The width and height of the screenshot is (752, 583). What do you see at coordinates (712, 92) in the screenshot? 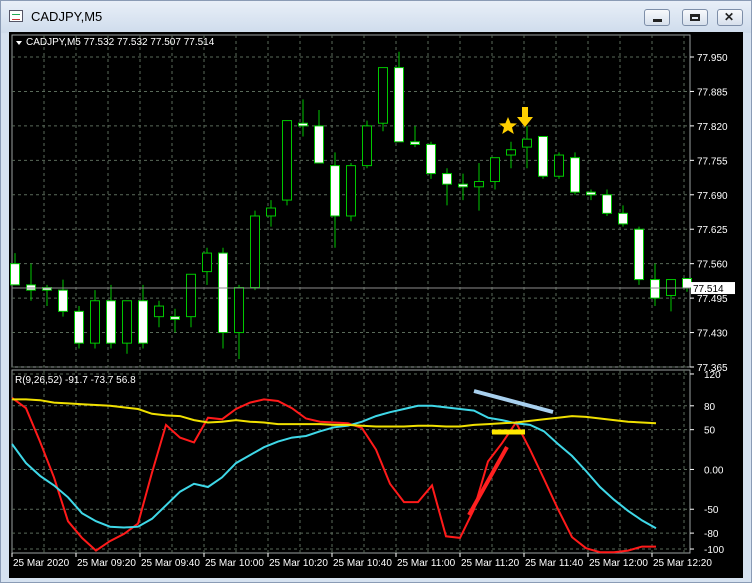
I see `price-tick-label: 77.885` at bounding box center [712, 92].